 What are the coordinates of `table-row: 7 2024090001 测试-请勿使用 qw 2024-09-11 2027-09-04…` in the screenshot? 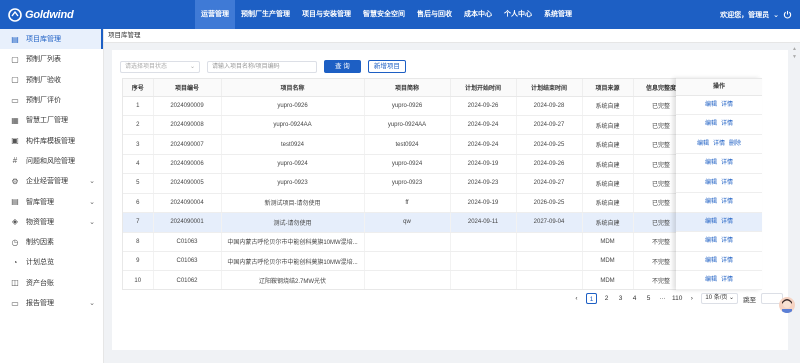 It's located at (442, 222).